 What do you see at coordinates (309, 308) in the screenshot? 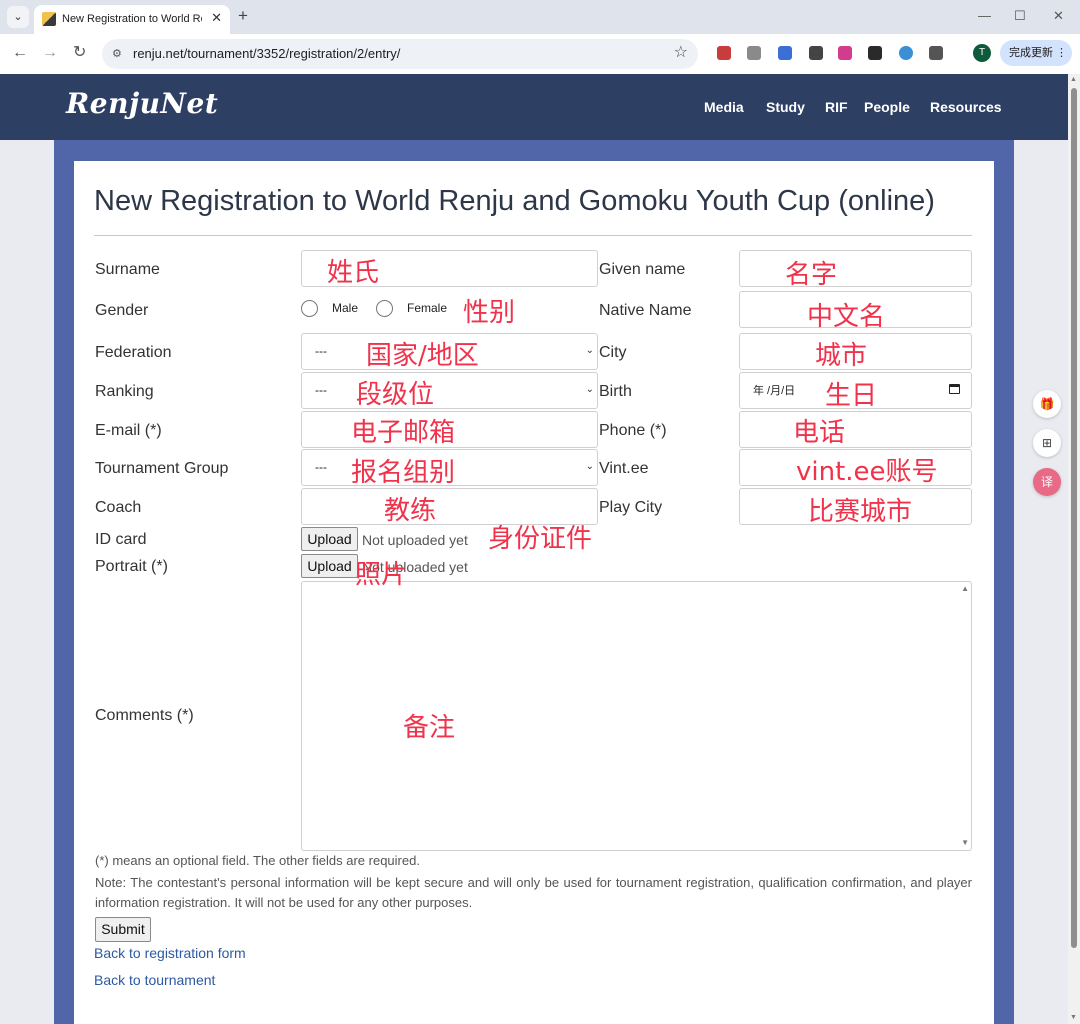
I see `gender-male-radio` at bounding box center [309, 308].